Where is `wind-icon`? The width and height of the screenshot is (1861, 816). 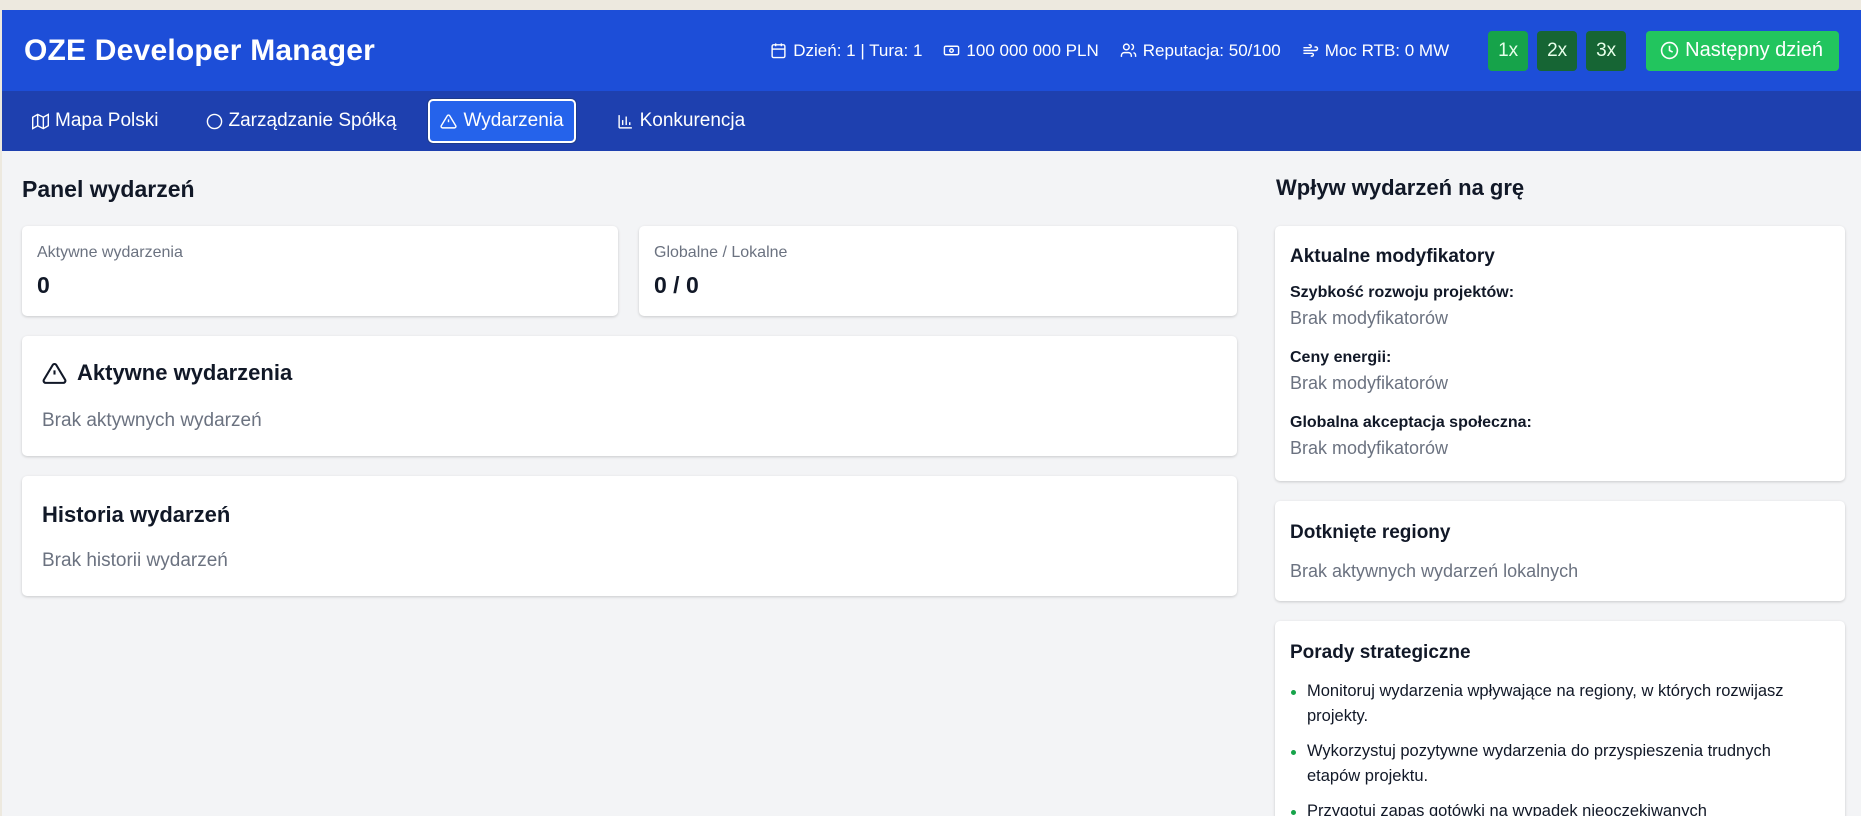
wind-icon is located at coordinates (1310, 50).